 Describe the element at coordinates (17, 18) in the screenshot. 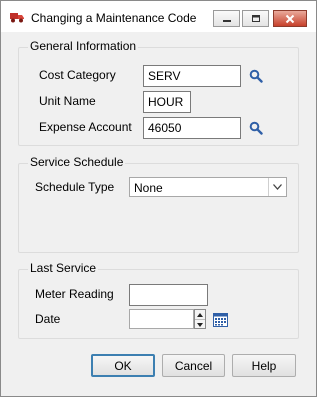

I see `truck-icon` at that location.